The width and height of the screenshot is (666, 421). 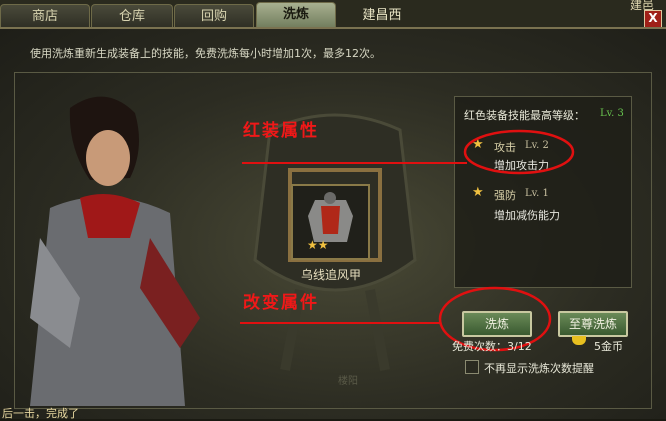 I want to click on armor-icon, so click(x=330, y=217).